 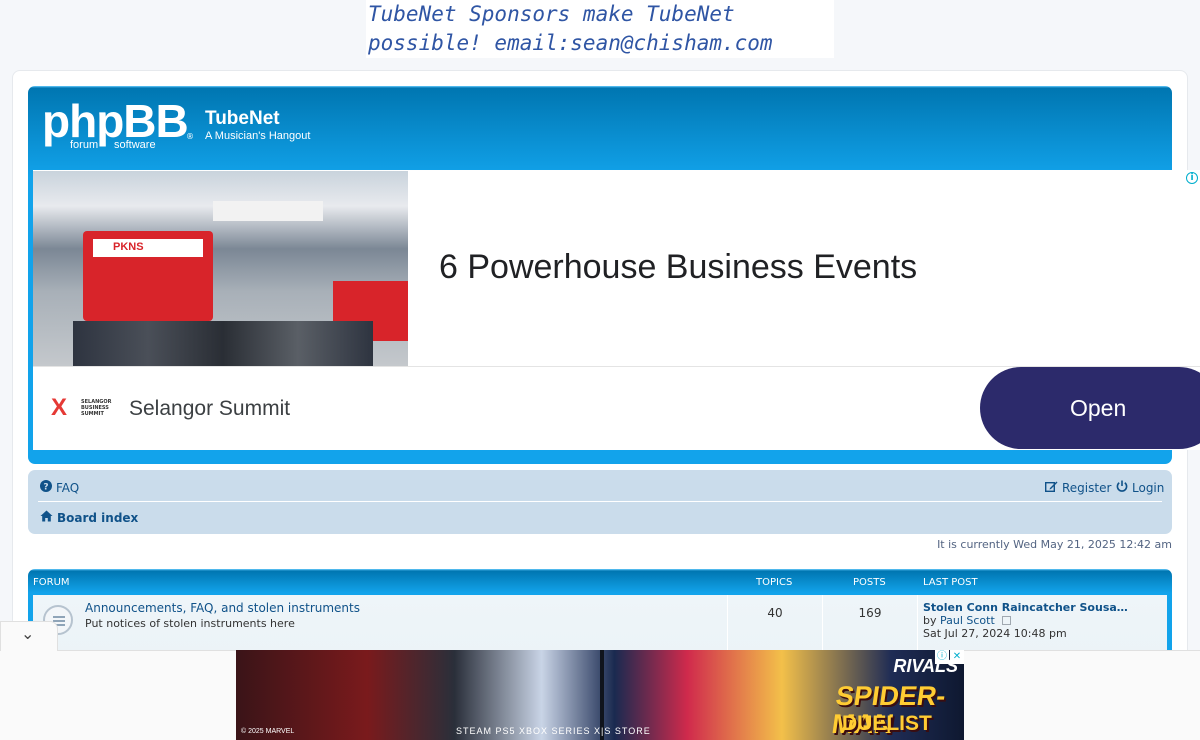 I want to click on logo-sub-forum: forum, so click(x=84, y=145).